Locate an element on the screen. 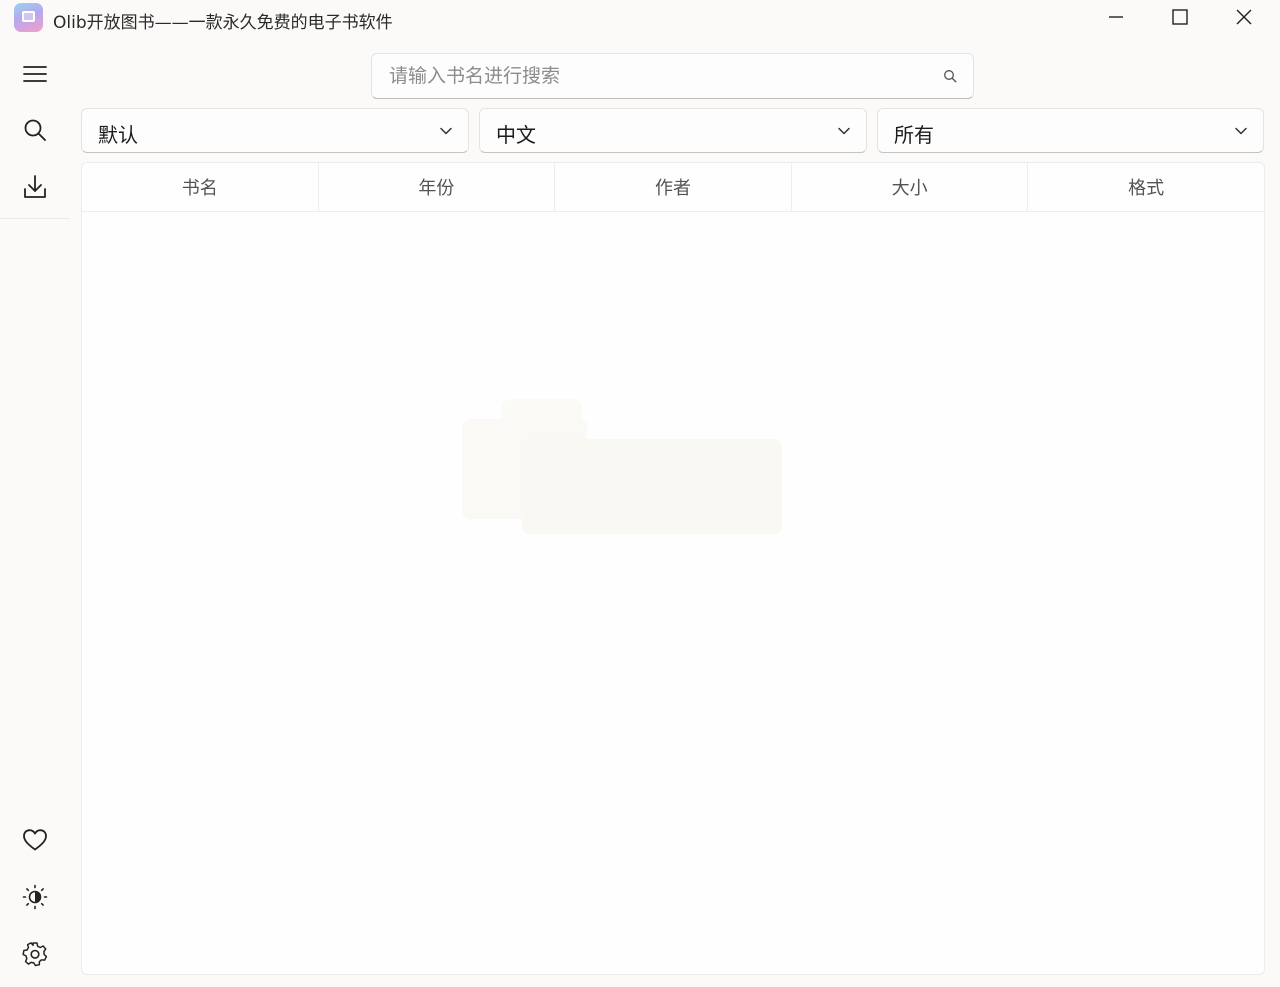 Image resolution: width=1280 pixels, height=987 pixels. language-dropdown: 中文 is located at coordinates (673, 130).